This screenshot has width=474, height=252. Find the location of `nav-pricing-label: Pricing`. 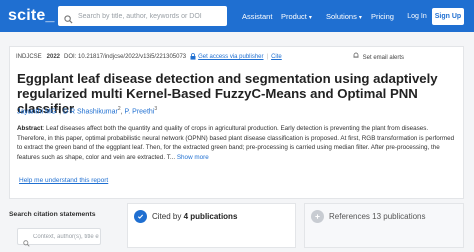

nav-pricing-label: Pricing is located at coordinates (382, 16).